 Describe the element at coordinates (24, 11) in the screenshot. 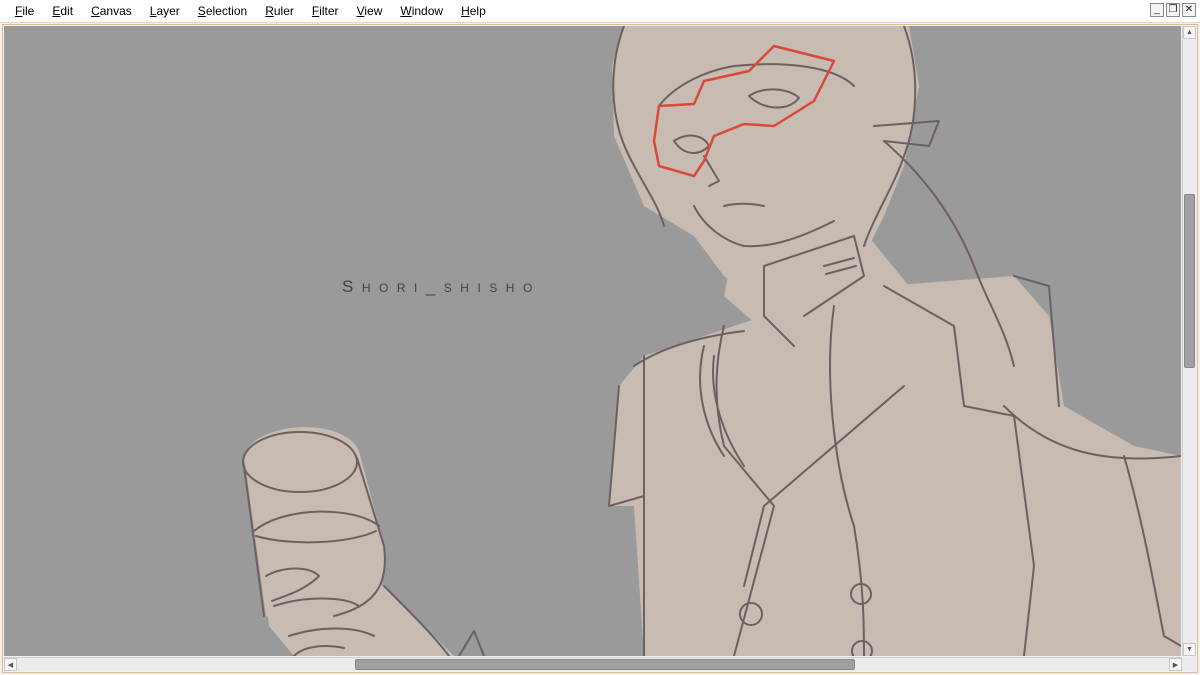

I see `menu-item-file: File` at that location.